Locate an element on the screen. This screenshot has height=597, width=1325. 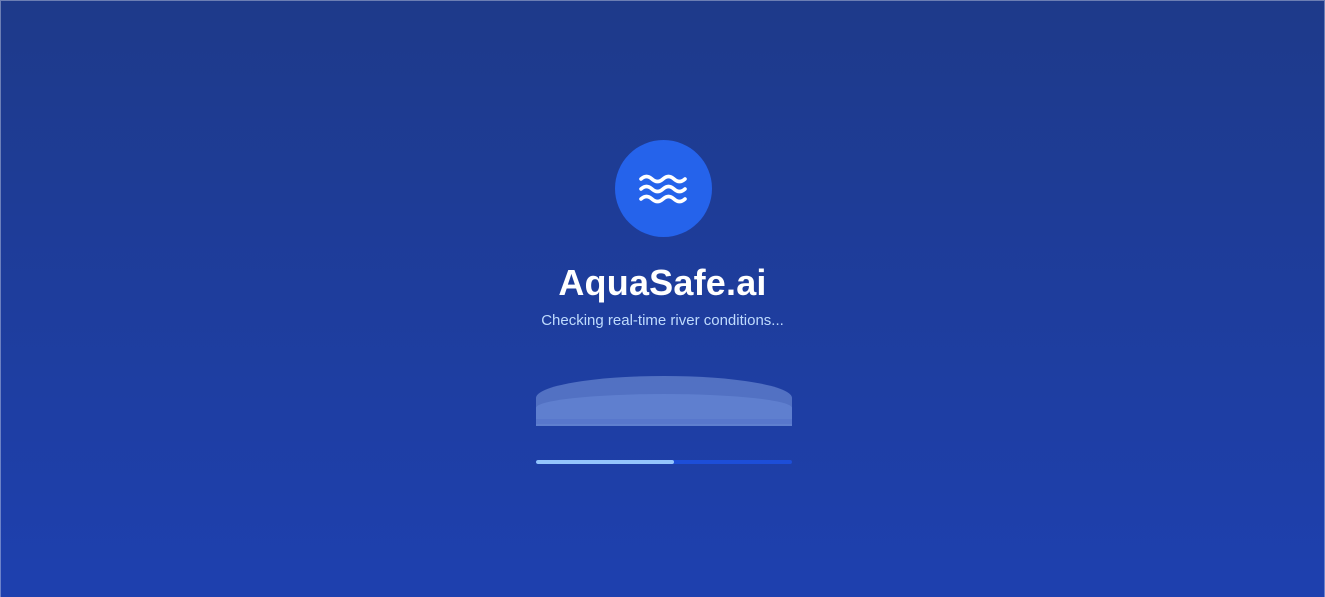
water-base is located at coordinates (664, 421).